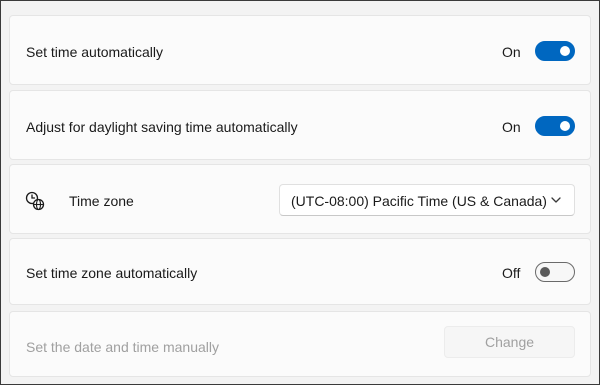  What do you see at coordinates (35, 201) in the screenshot?
I see `time-zone-icon` at bounding box center [35, 201].